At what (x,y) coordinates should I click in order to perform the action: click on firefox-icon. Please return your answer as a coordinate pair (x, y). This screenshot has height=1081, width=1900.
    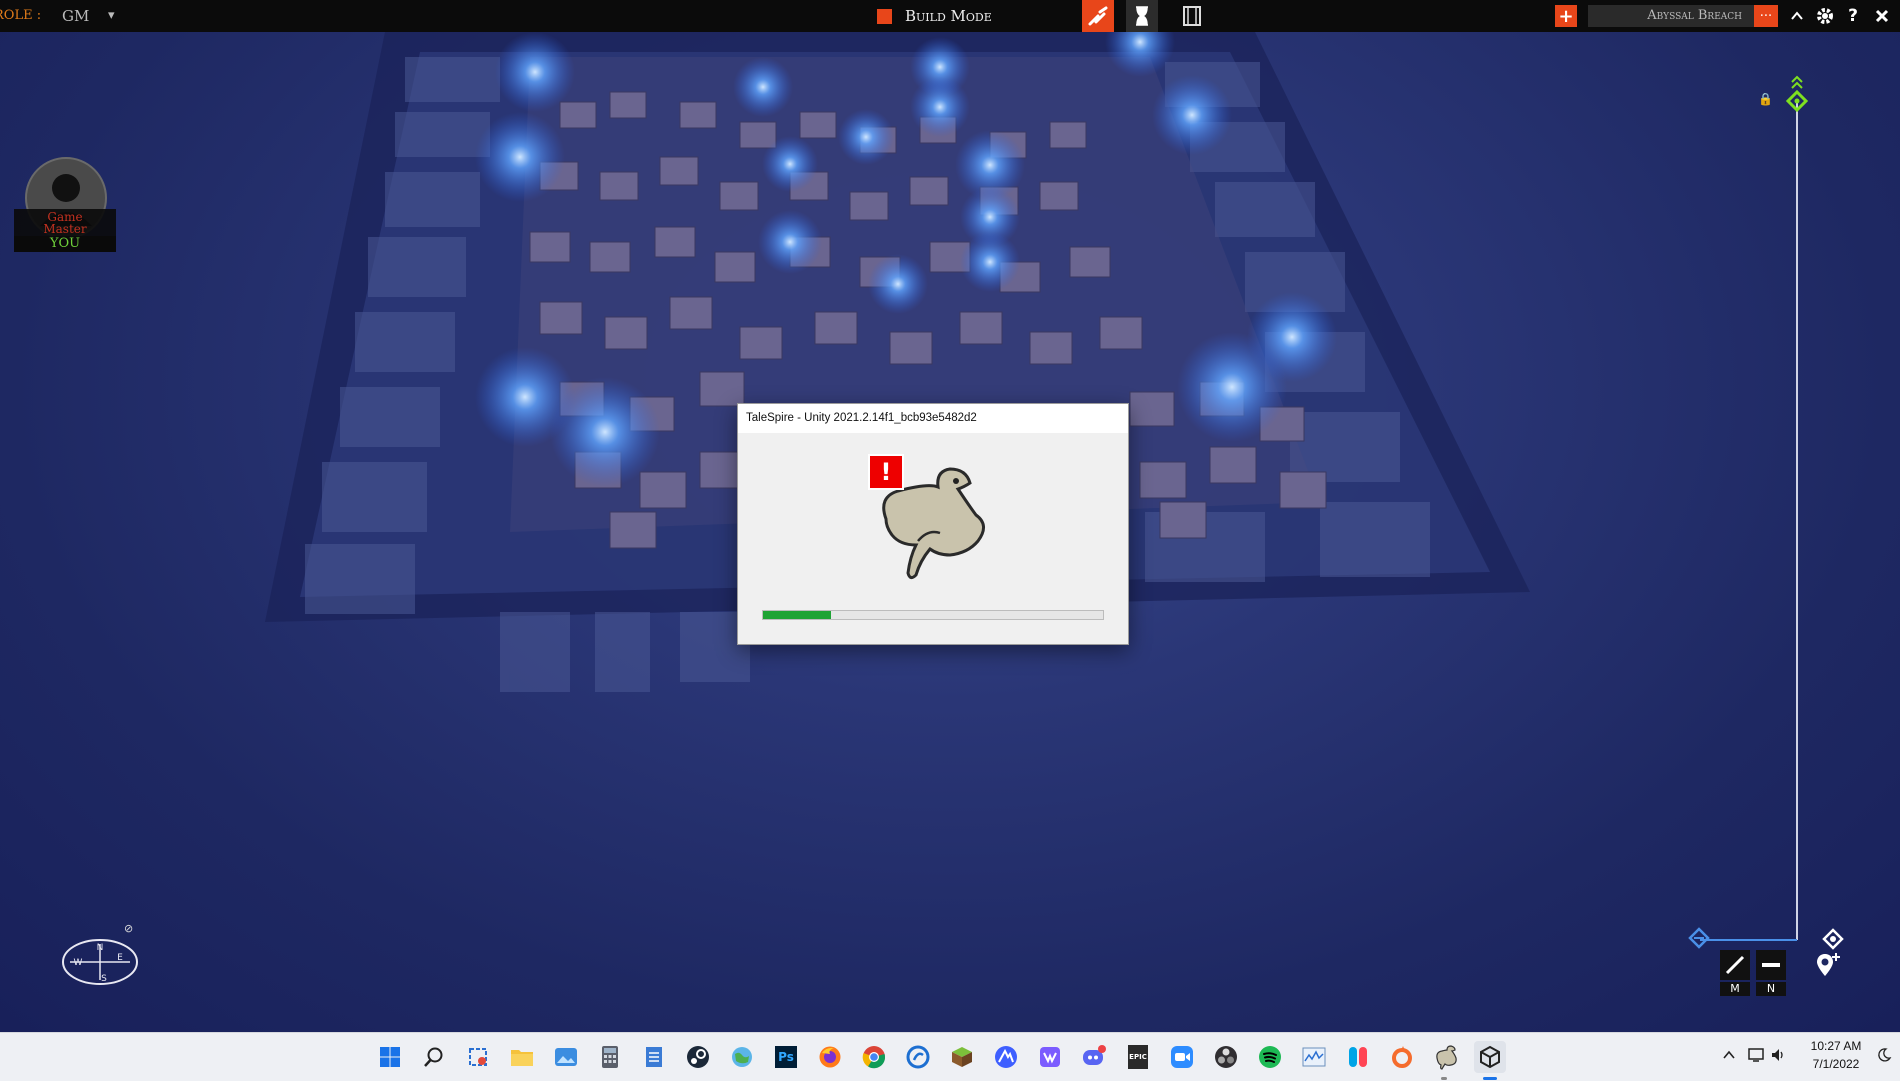
    Looking at the image, I should click on (830, 1057).